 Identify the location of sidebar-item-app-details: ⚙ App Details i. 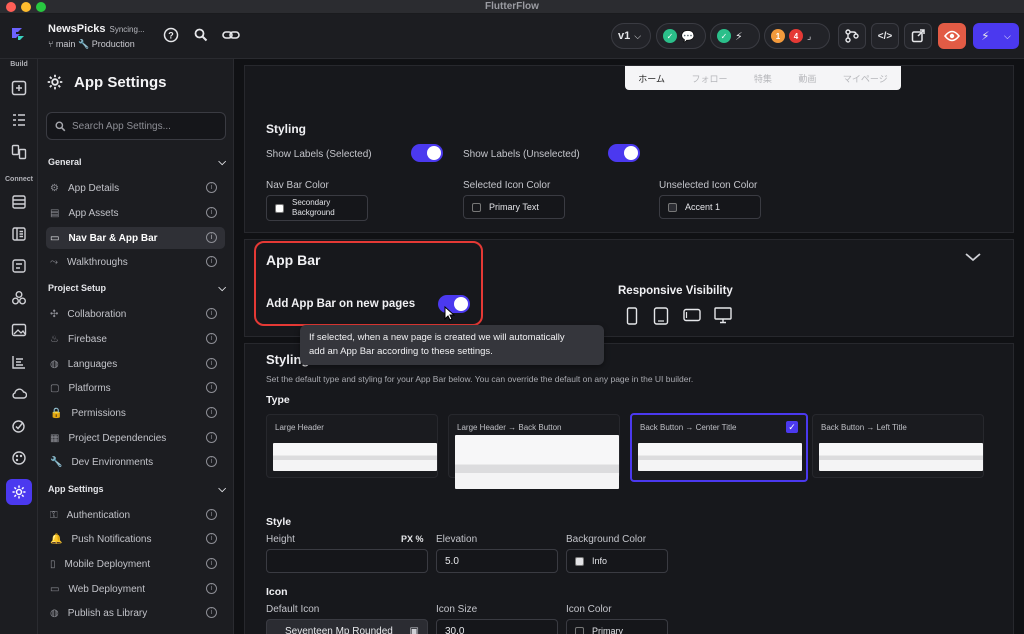
(135, 188).